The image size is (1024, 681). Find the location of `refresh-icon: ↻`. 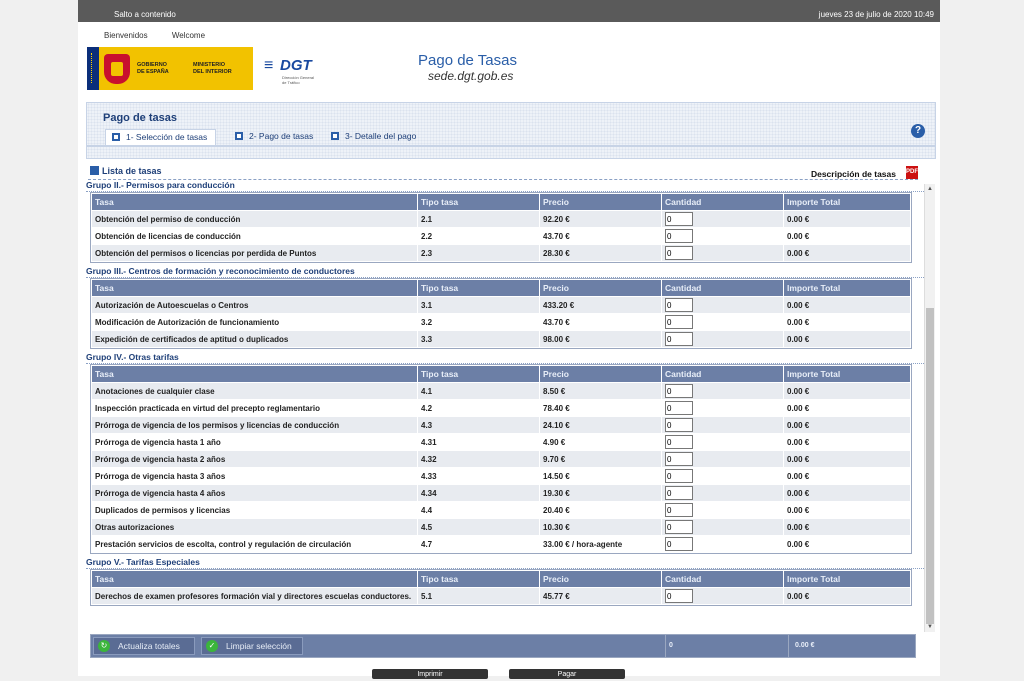

refresh-icon: ↻ is located at coordinates (104, 646).